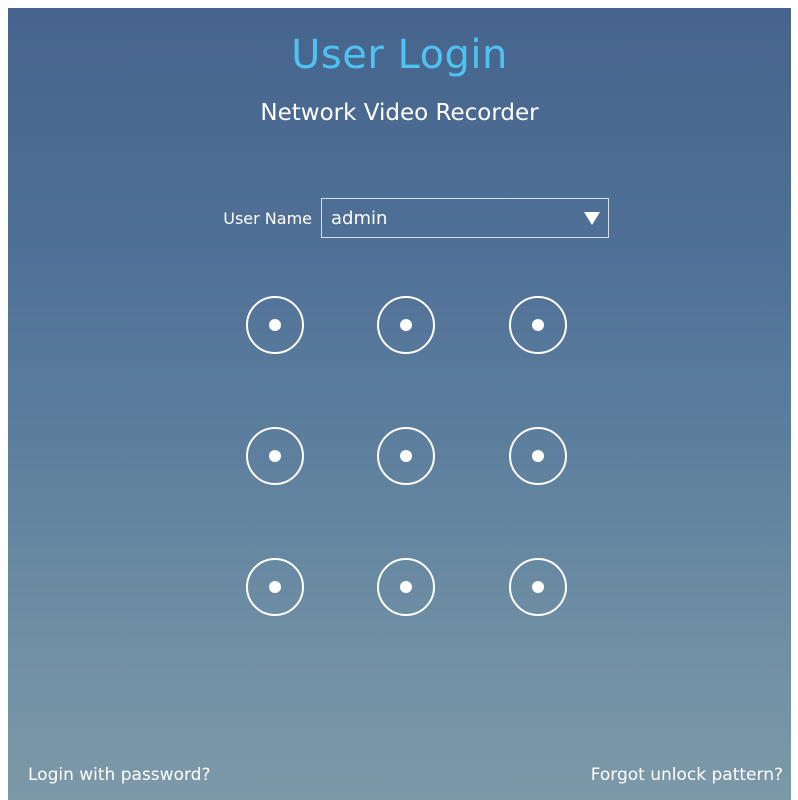  What do you see at coordinates (687, 775) in the screenshot?
I see `forgot-pattern-link: Forgot unlock pattern?` at bounding box center [687, 775].